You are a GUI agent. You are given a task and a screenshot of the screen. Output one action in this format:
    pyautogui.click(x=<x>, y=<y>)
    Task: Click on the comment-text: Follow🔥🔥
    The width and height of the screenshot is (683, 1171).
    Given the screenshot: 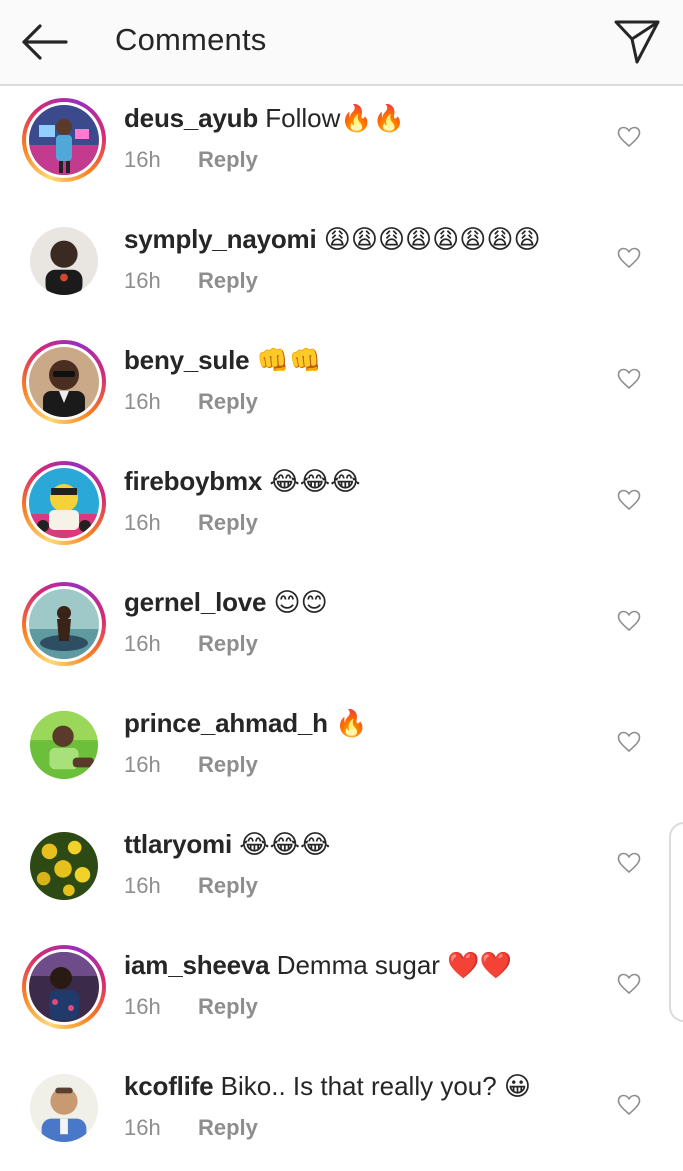 What is the action you would take?
    pyautogui.click(x=335, y=118)
    